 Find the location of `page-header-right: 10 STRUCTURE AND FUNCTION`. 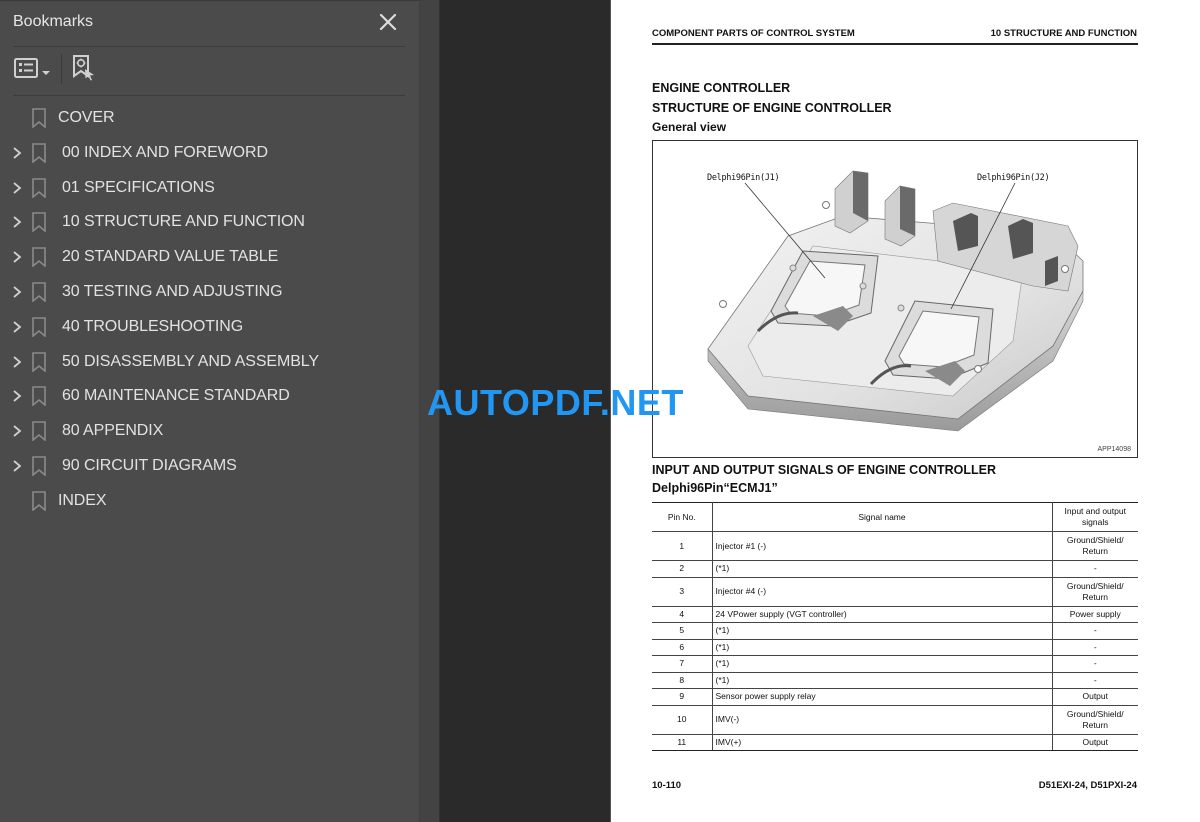

page-header-right: 10 STRUCTURE AND FUNCTION is located at coordinates (1063, 33).